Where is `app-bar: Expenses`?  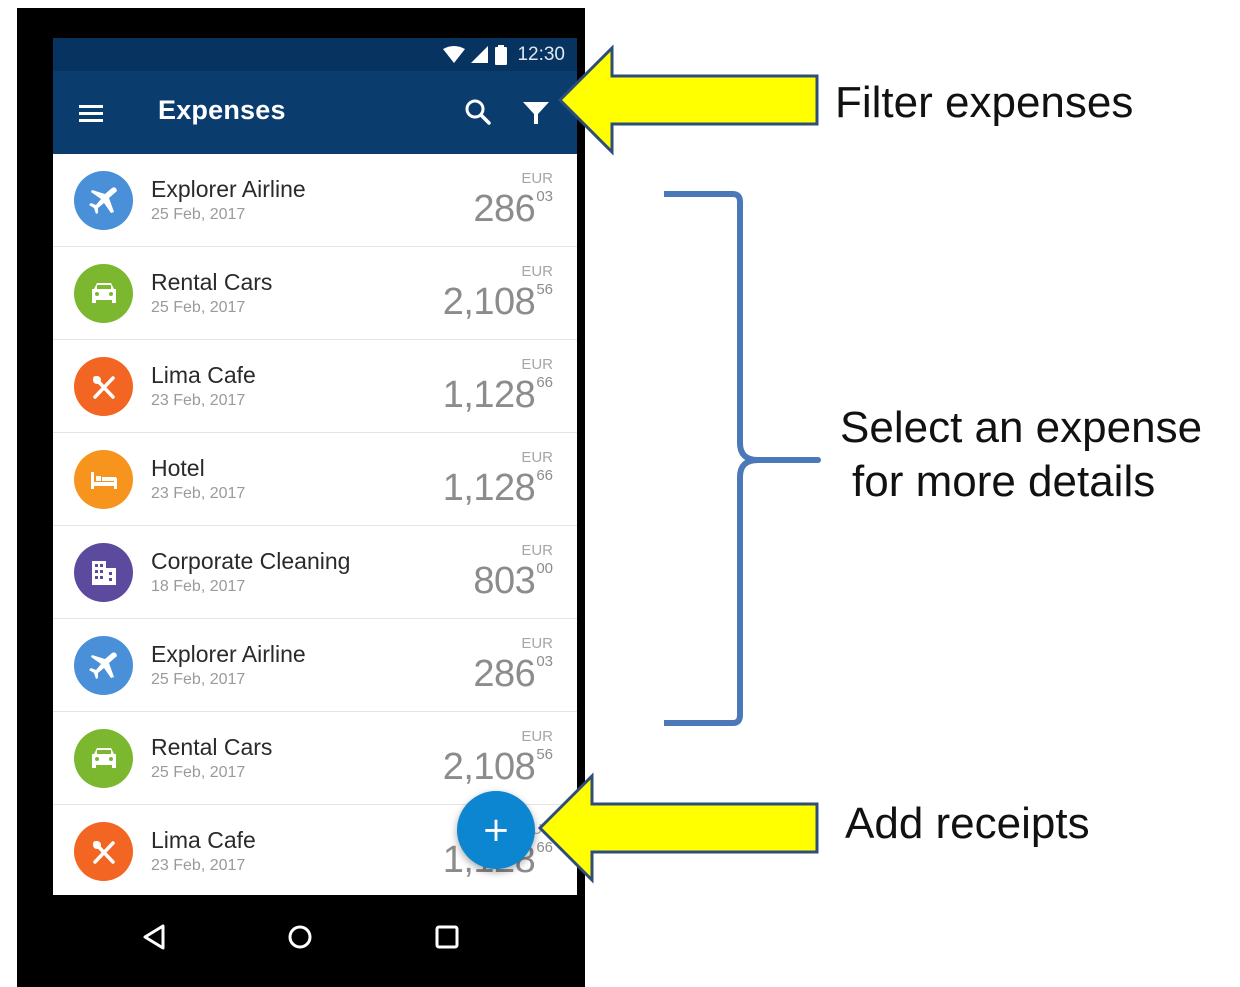
app-bar: Expenses is located at coordinates (315, 112).